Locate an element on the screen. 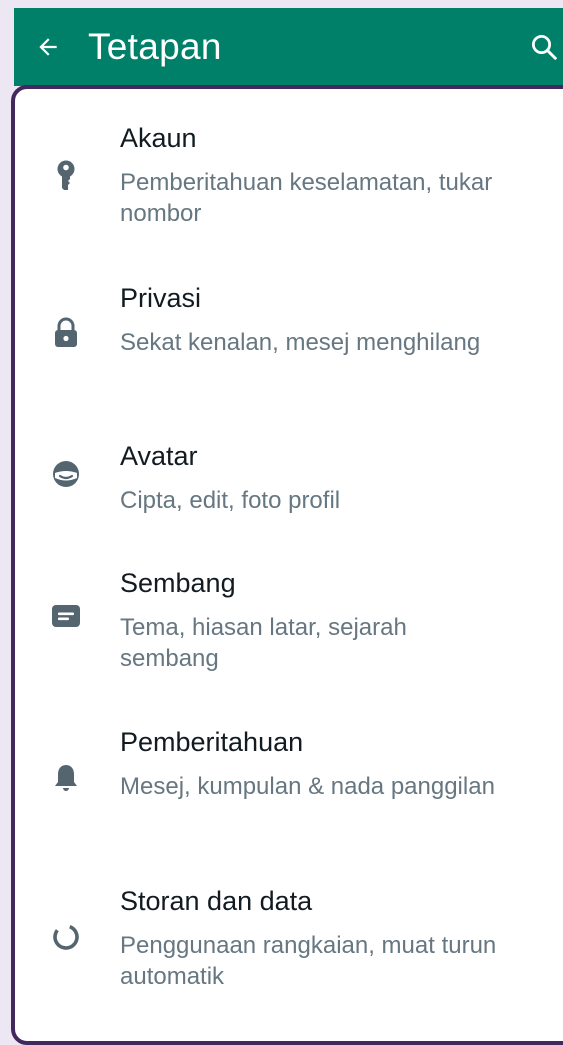  item-title: Storan dan data is located at coordinates (216, 901).